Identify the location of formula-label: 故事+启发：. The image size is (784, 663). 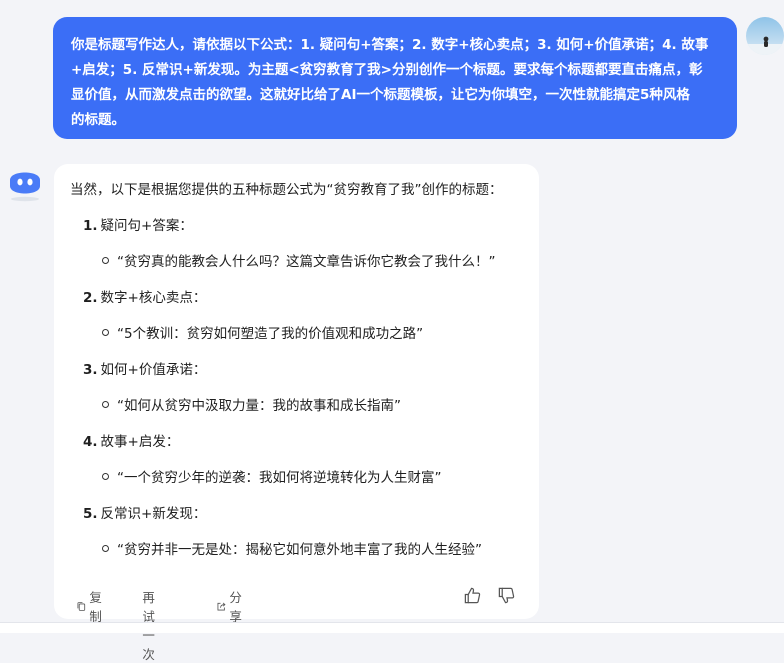
(140, 442).